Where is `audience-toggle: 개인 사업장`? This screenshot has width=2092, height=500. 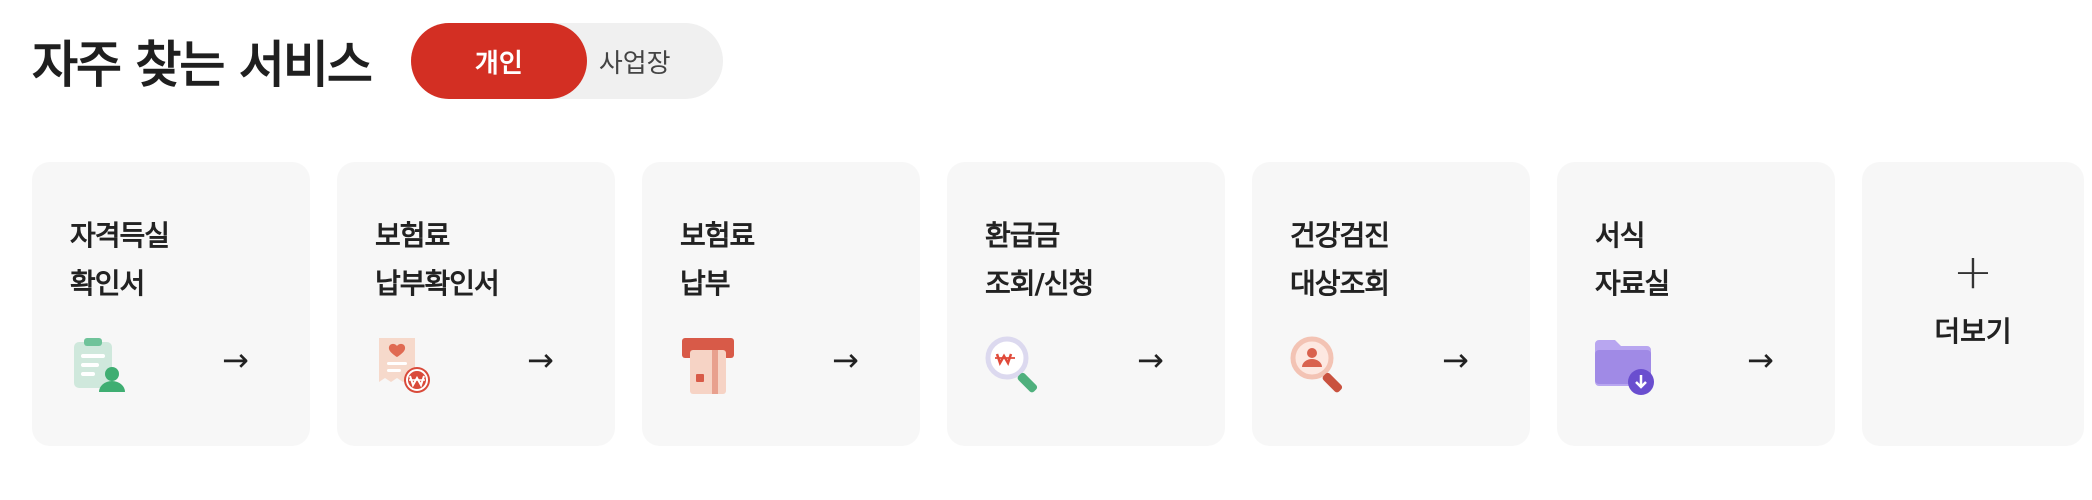 audience-toggle: 개인 사업장 is located at coordinates (566, 61).